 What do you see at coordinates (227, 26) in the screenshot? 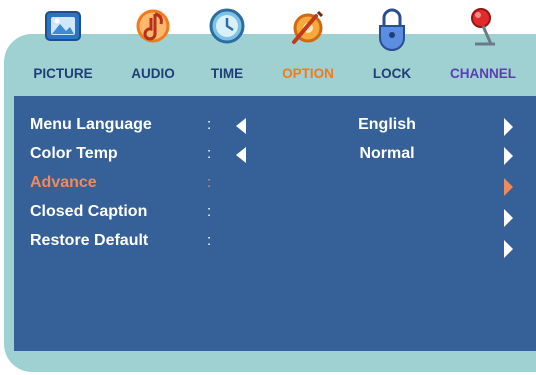
I see `clock-icon` at bounding box center [227, 26].